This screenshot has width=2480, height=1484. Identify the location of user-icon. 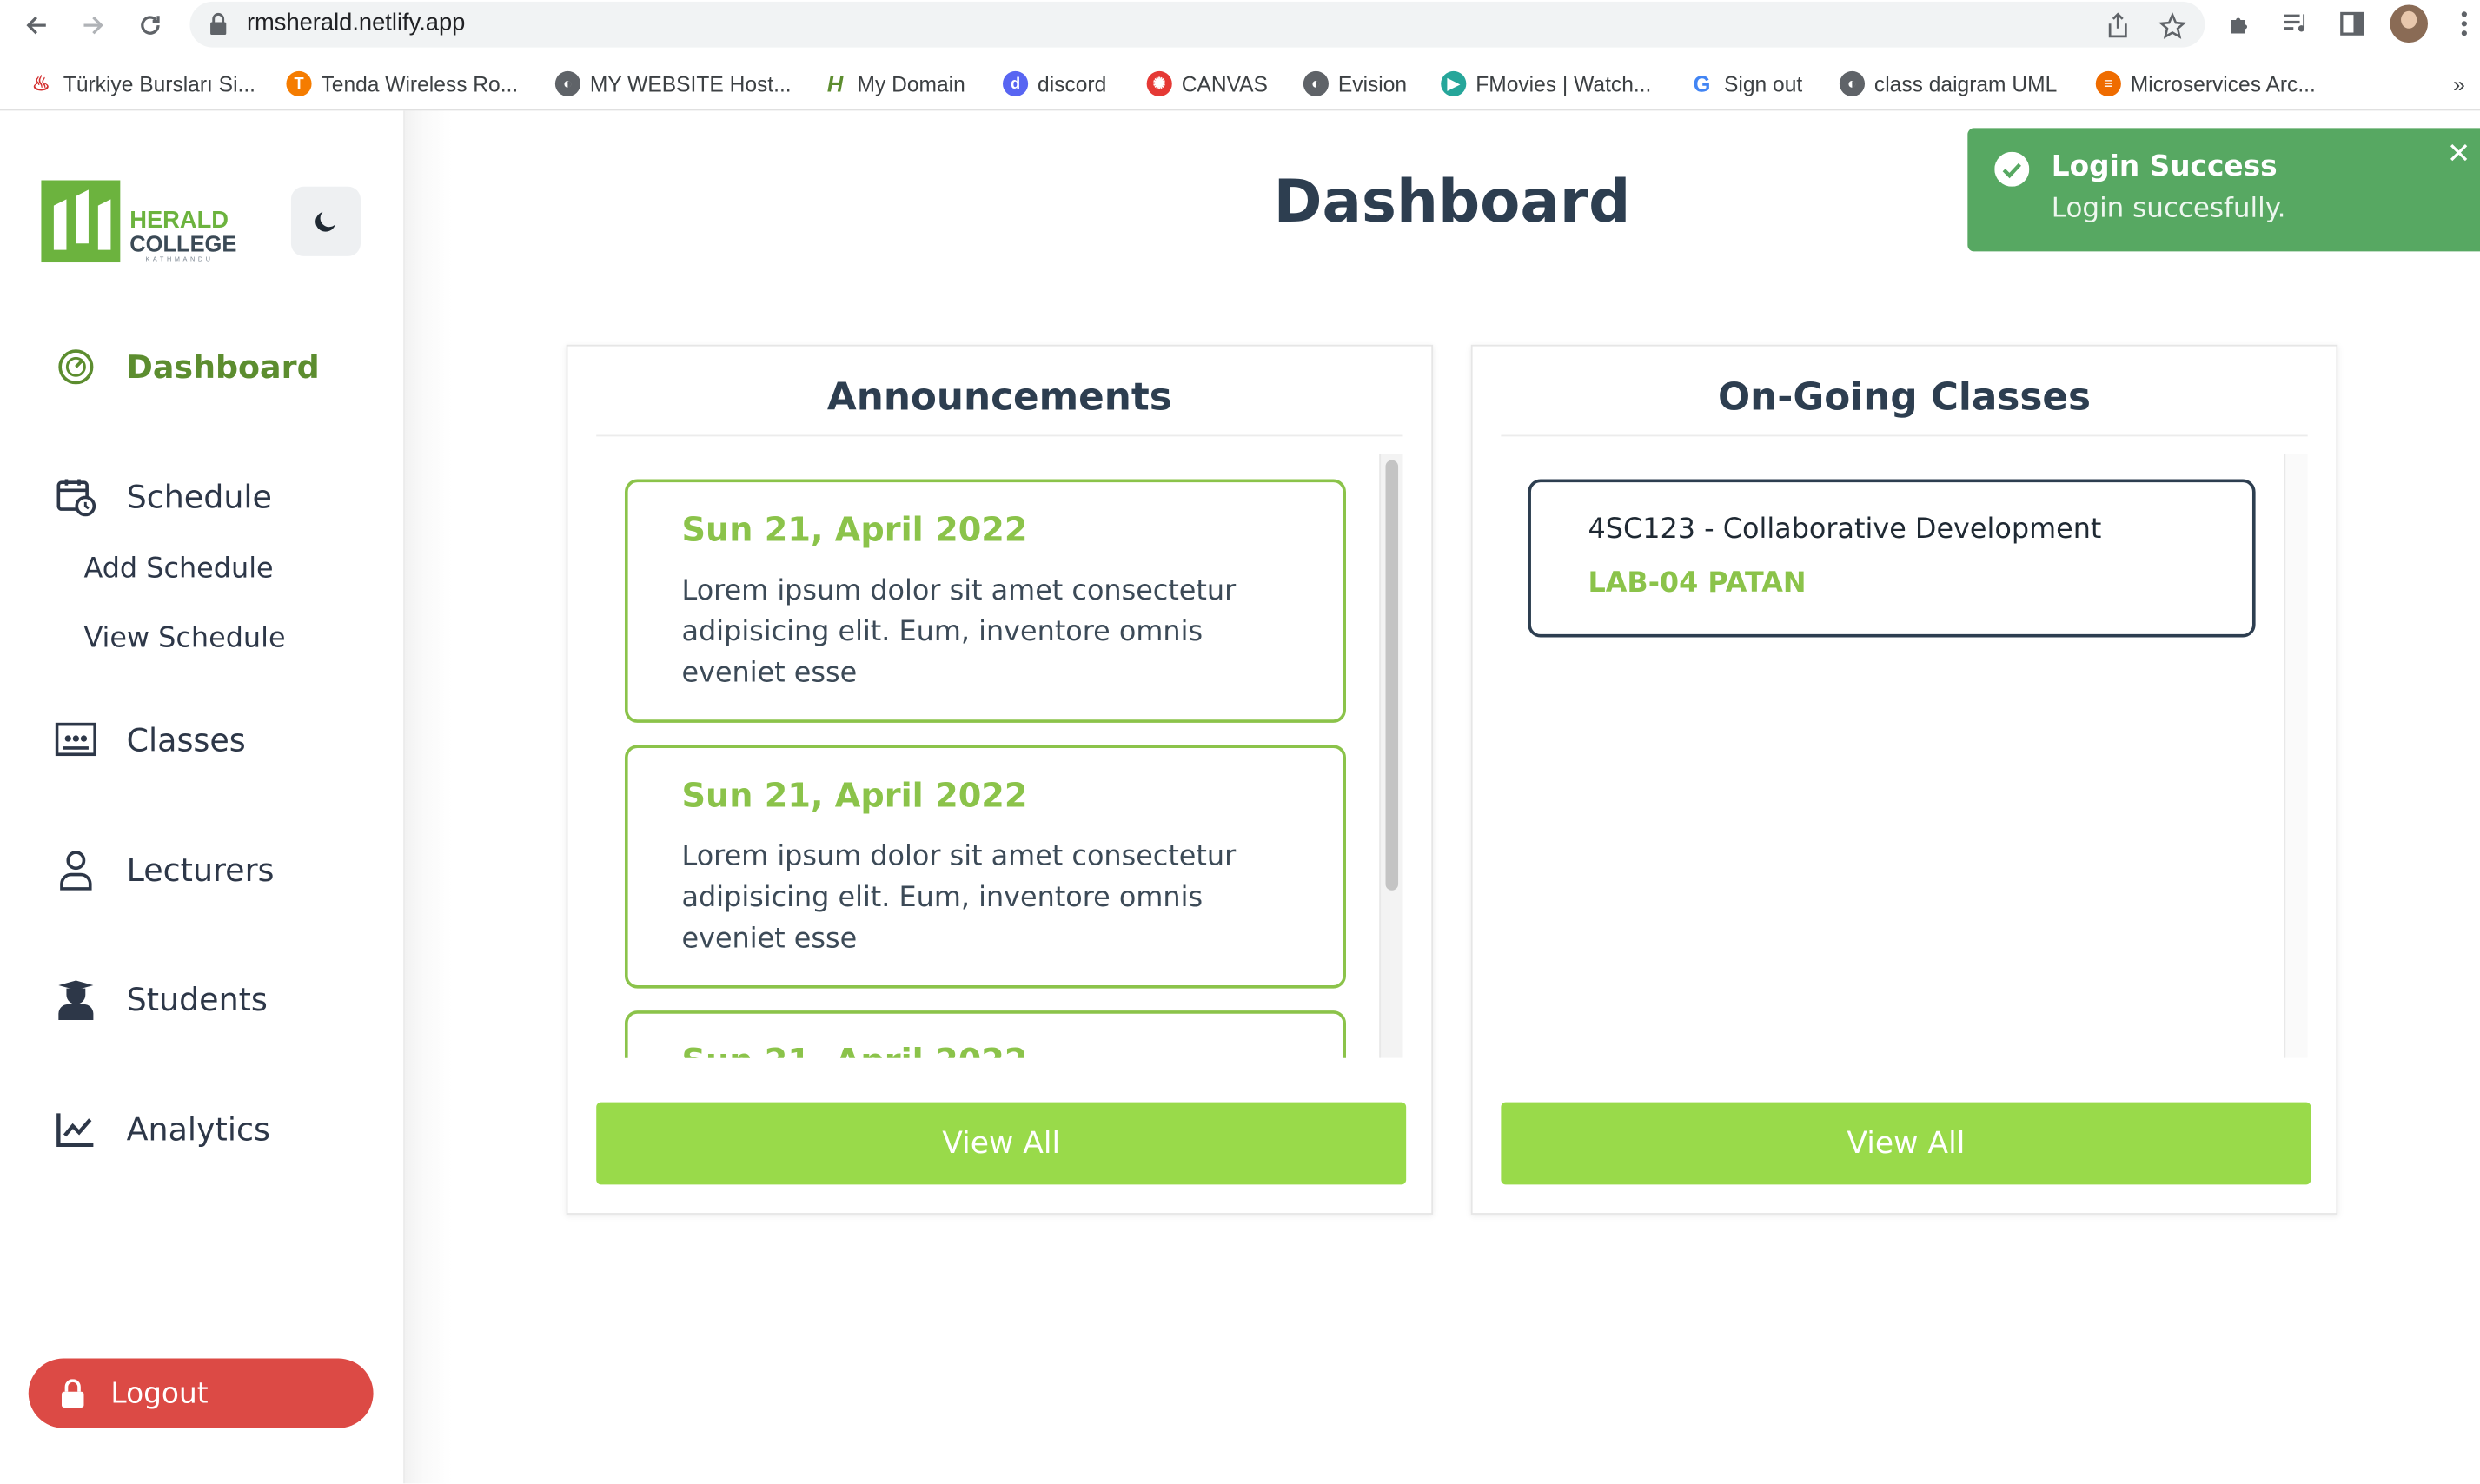
(76, 870).